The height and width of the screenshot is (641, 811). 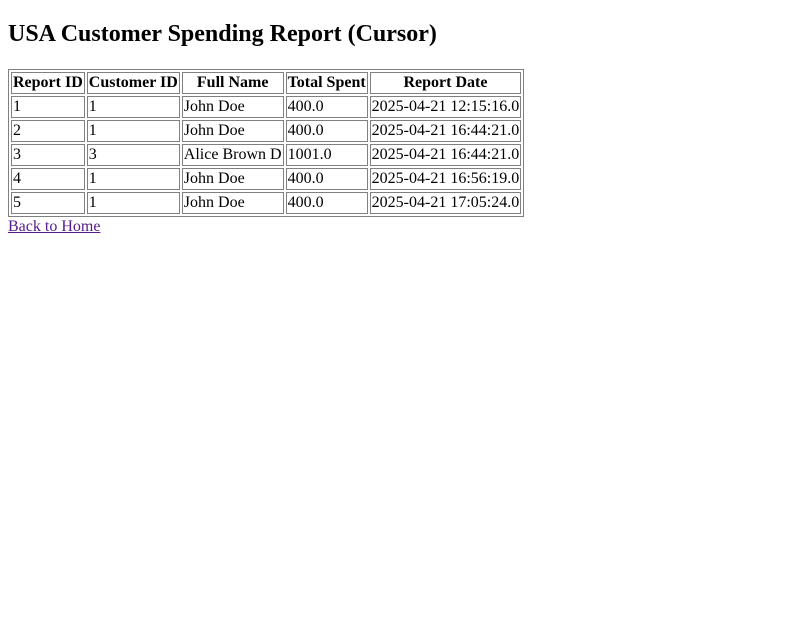 I want to click on cell-full-name: Alice Brown D, so click(x=232, y=155).